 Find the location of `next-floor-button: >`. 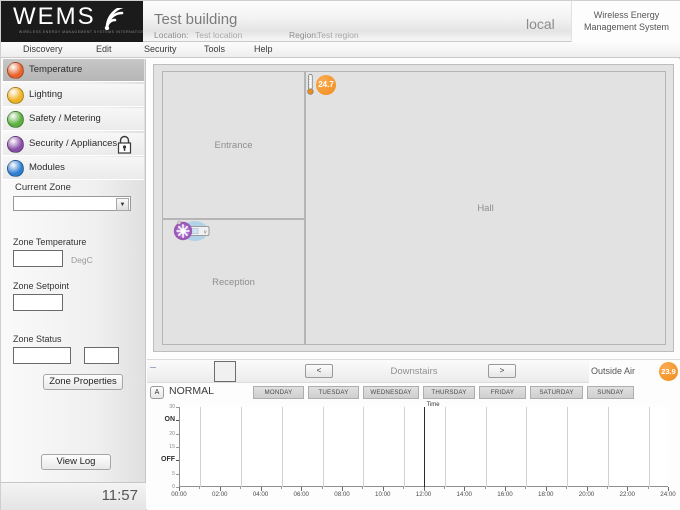

next-floor-button: > is located at coordinates (502, 371).